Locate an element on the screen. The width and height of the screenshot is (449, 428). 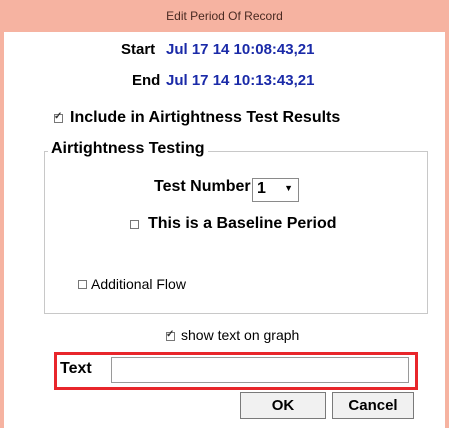
start-value: Jul 17 14 10:08:43,21 is located at coordinates (240, 49).